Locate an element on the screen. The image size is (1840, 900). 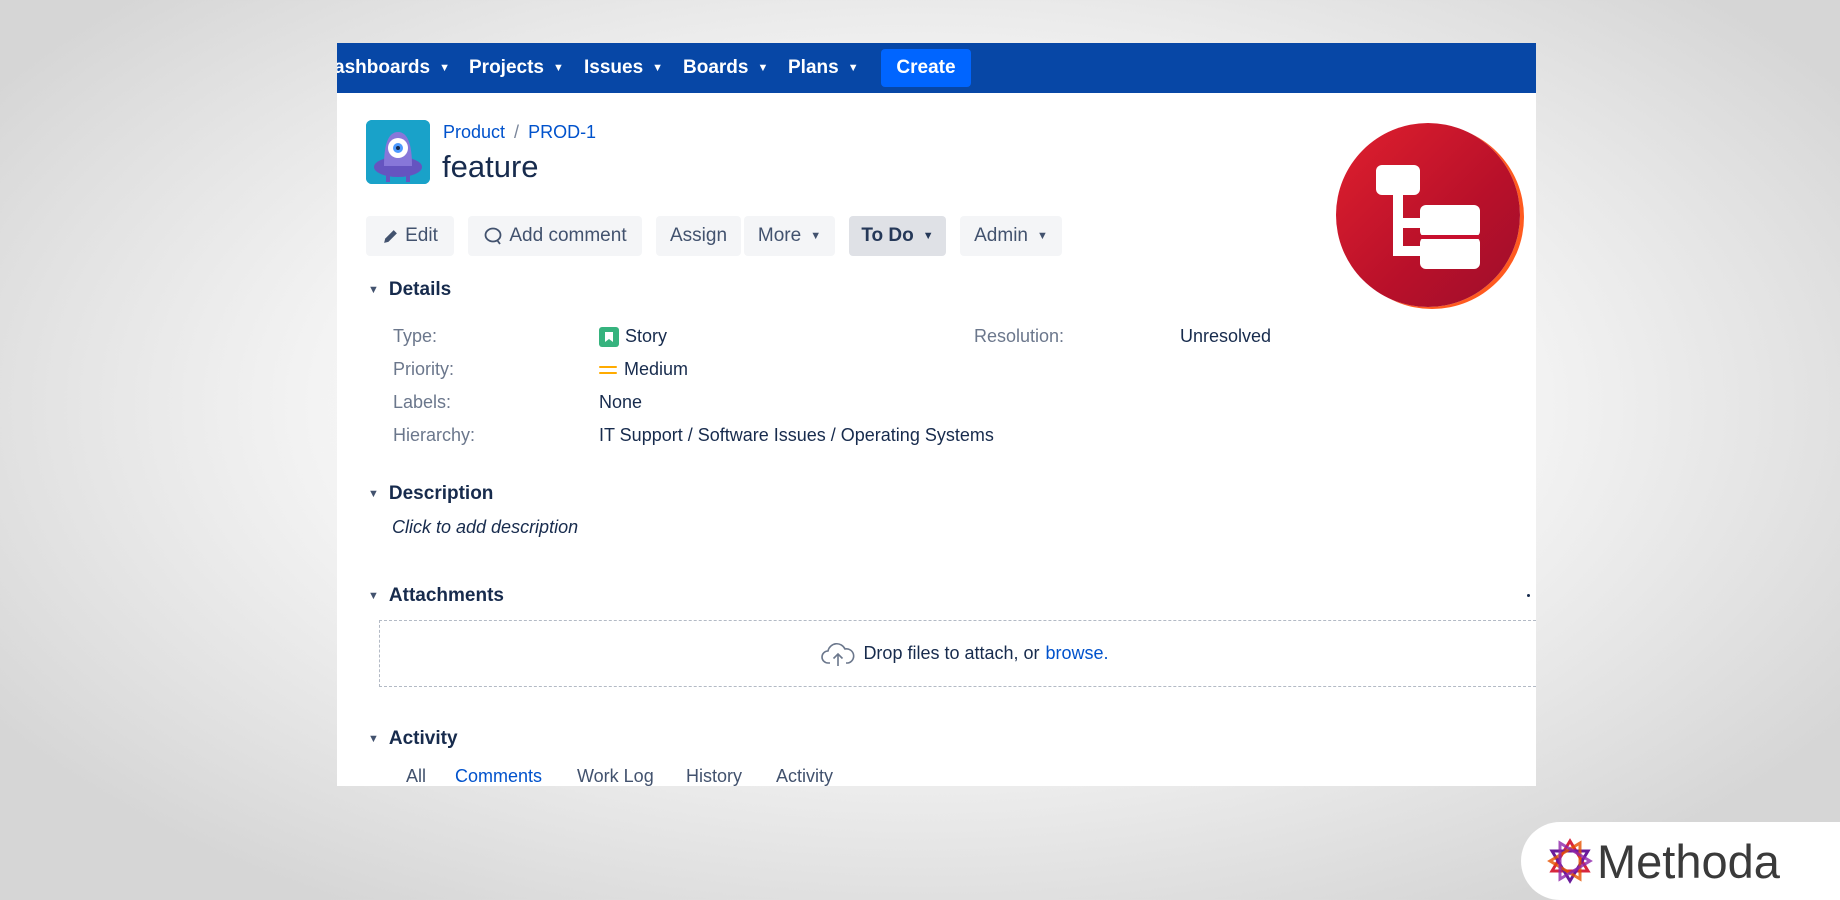
attachment-dropzone: Drop files to attach, or browse. is located at coordinates (957, 653).